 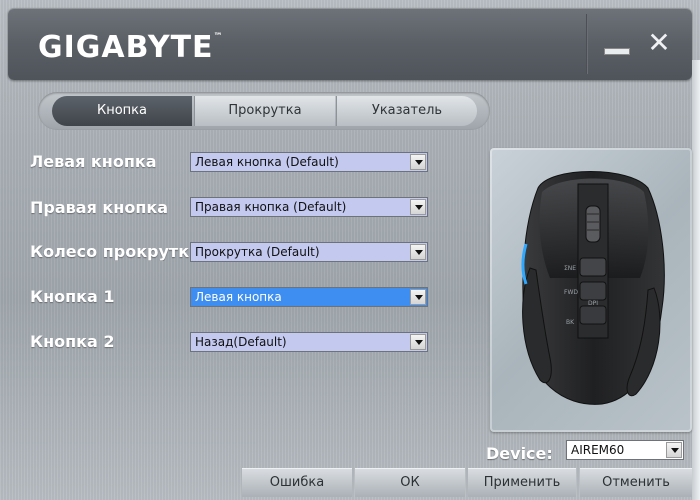 What do you see at coordinates (696, 280) in the screenshot?
I see `window-edge` at bounding box center [696, 280].